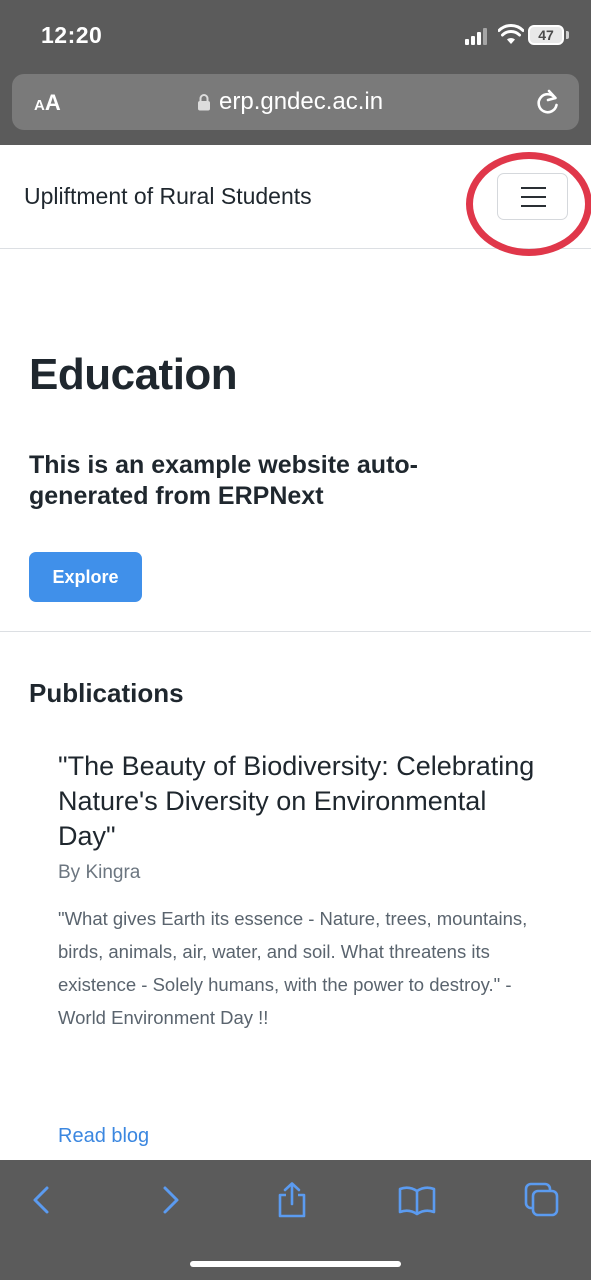 This screenshot has height=1280, width=591. What do you see at coordinates (533, 188) in the screenshot?
I see `hamburger-menu-icon` at bounding box center [533, 188].